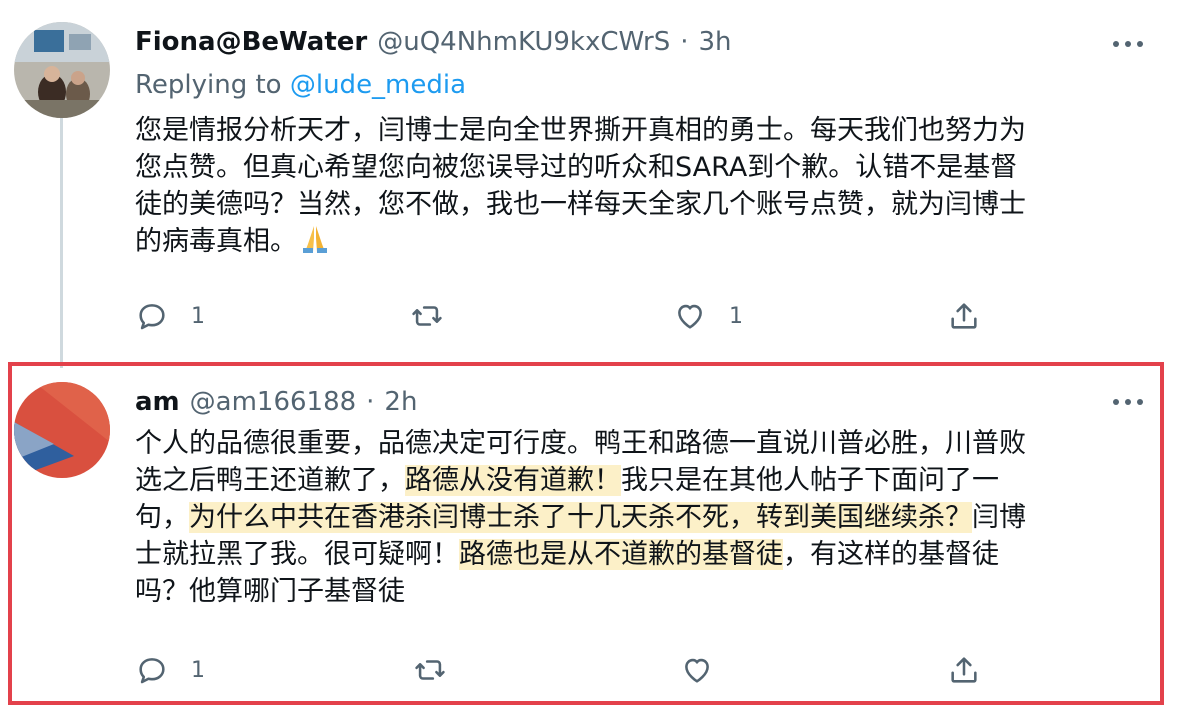  I want to click on text-line: 句，为什么中共在香港杀闫博士杀了十几天杀不死，转到美国继续杀？闫博, so click(640, 517).